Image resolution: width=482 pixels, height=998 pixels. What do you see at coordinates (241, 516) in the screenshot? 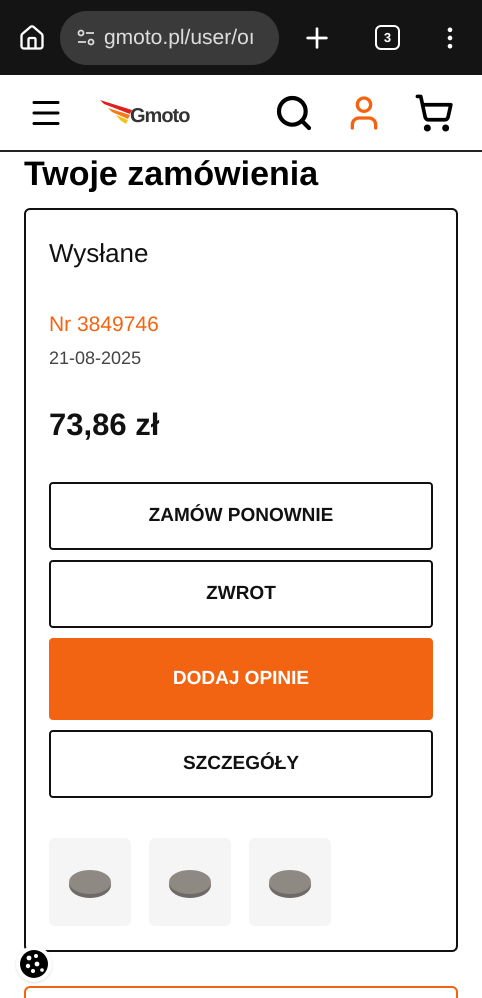
I see `action-button: ZAMÓW PONOWNIE` at bounding box center [241, 516].